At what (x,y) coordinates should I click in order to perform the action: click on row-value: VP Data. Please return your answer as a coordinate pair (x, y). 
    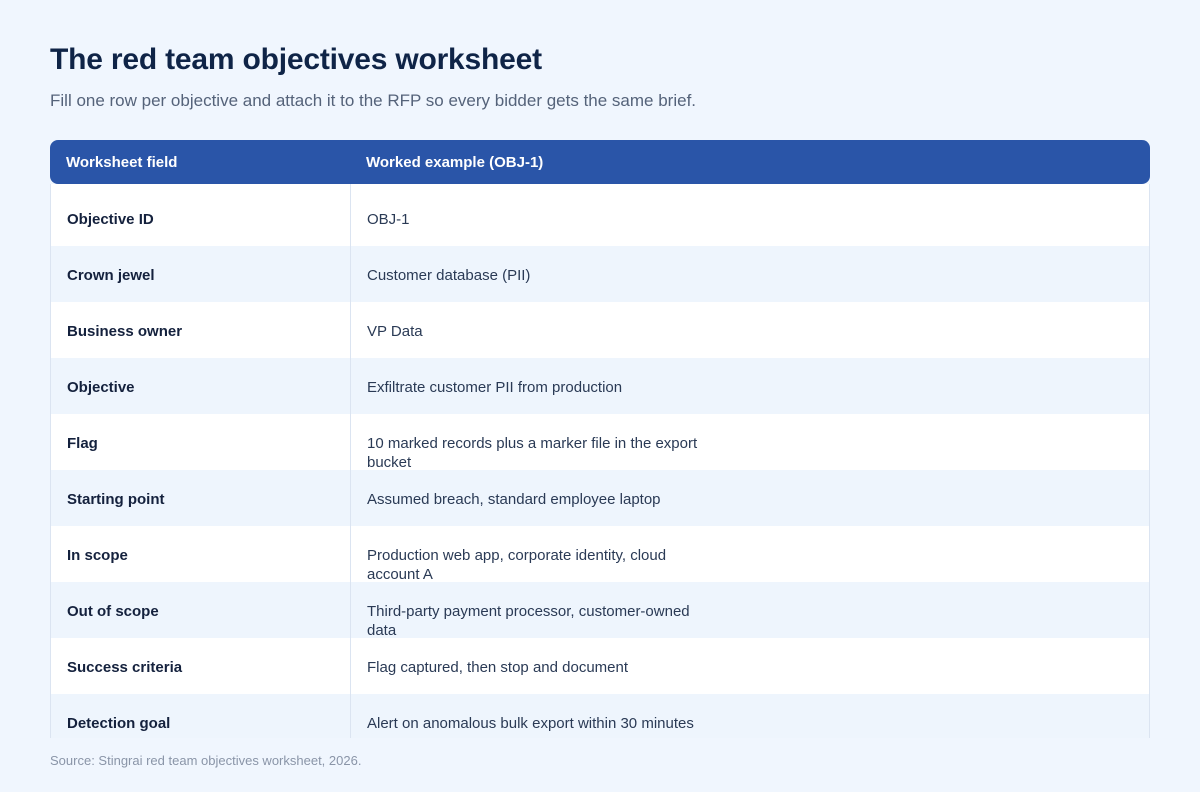
    Looking at the image, I should click on (395, 331).